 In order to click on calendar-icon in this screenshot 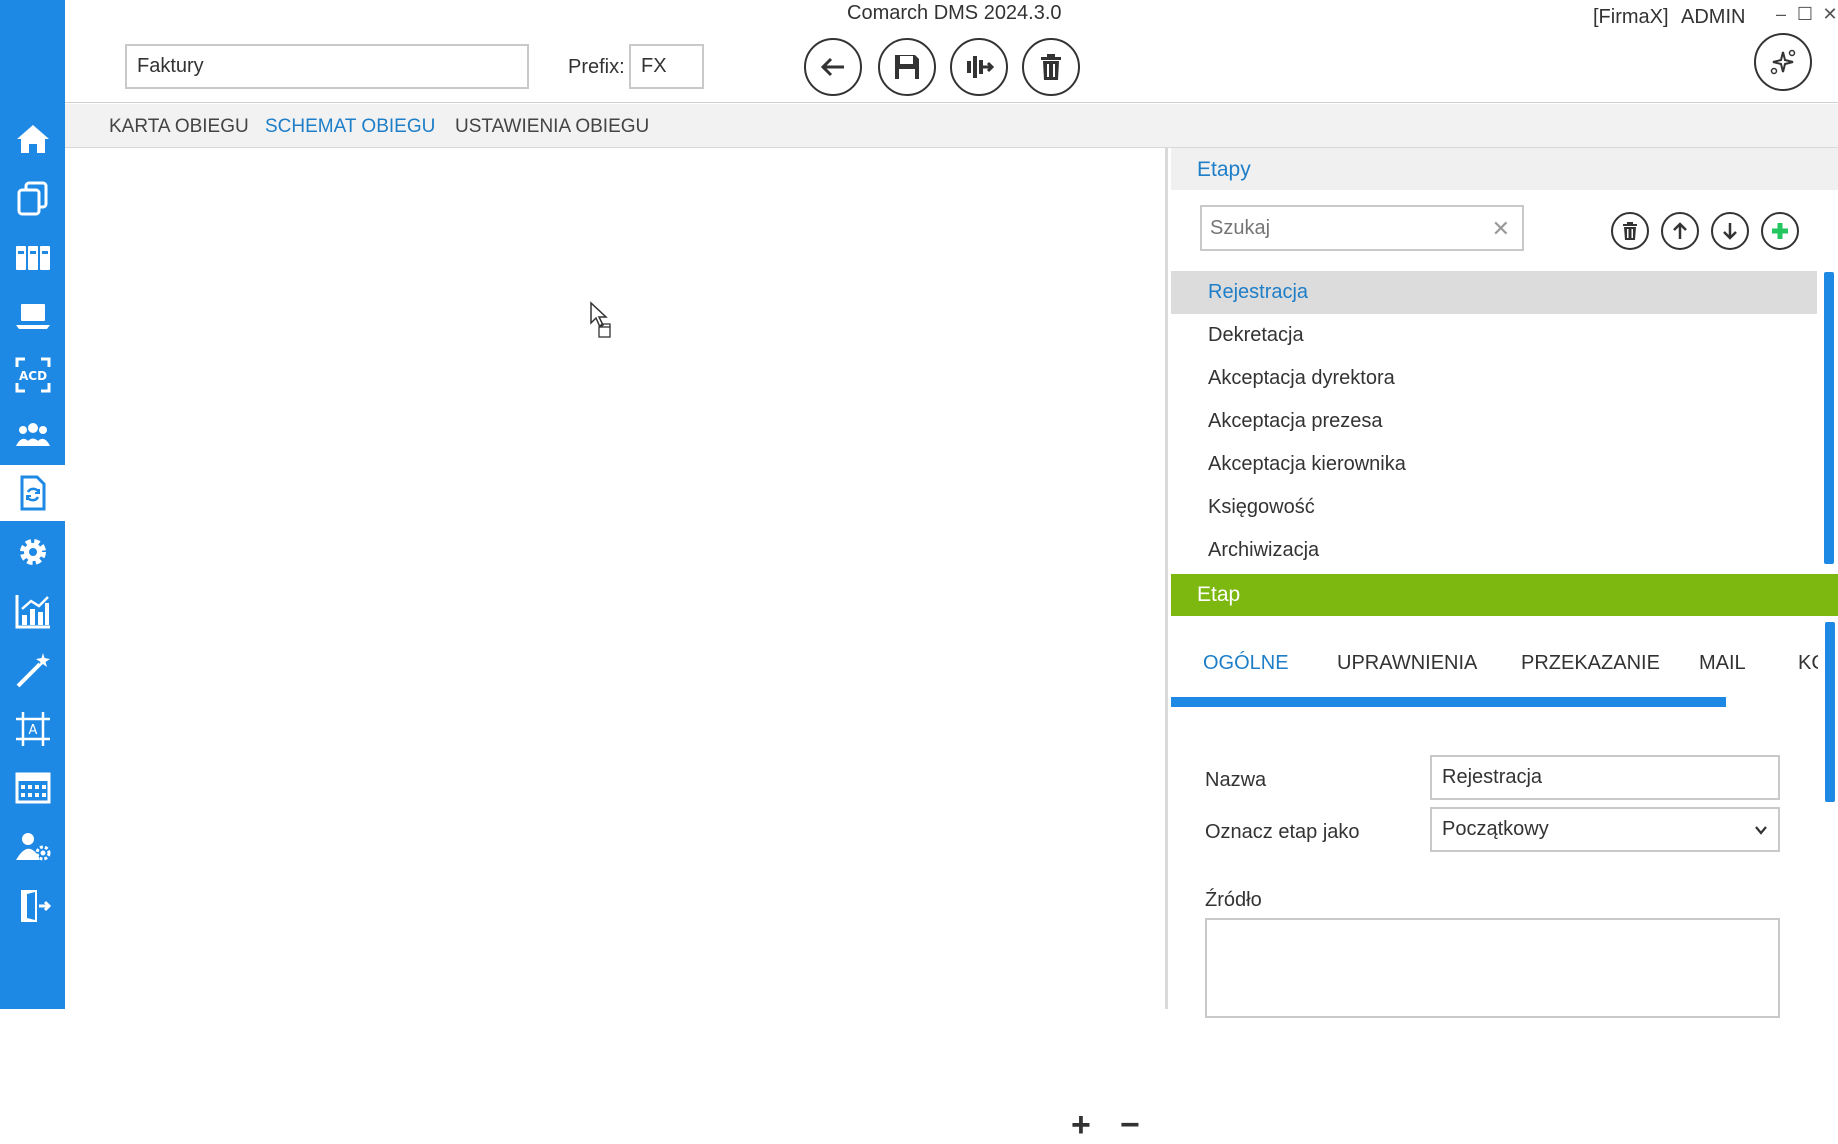, I will do `click(32, 788)`.